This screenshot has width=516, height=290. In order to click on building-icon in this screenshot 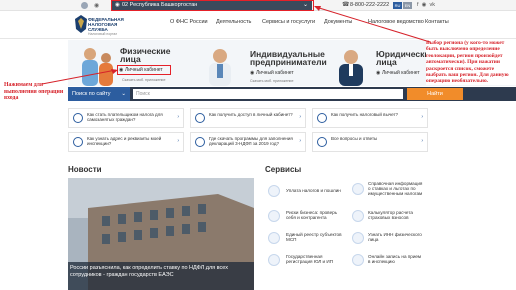, I will do `click(274, 260)`.